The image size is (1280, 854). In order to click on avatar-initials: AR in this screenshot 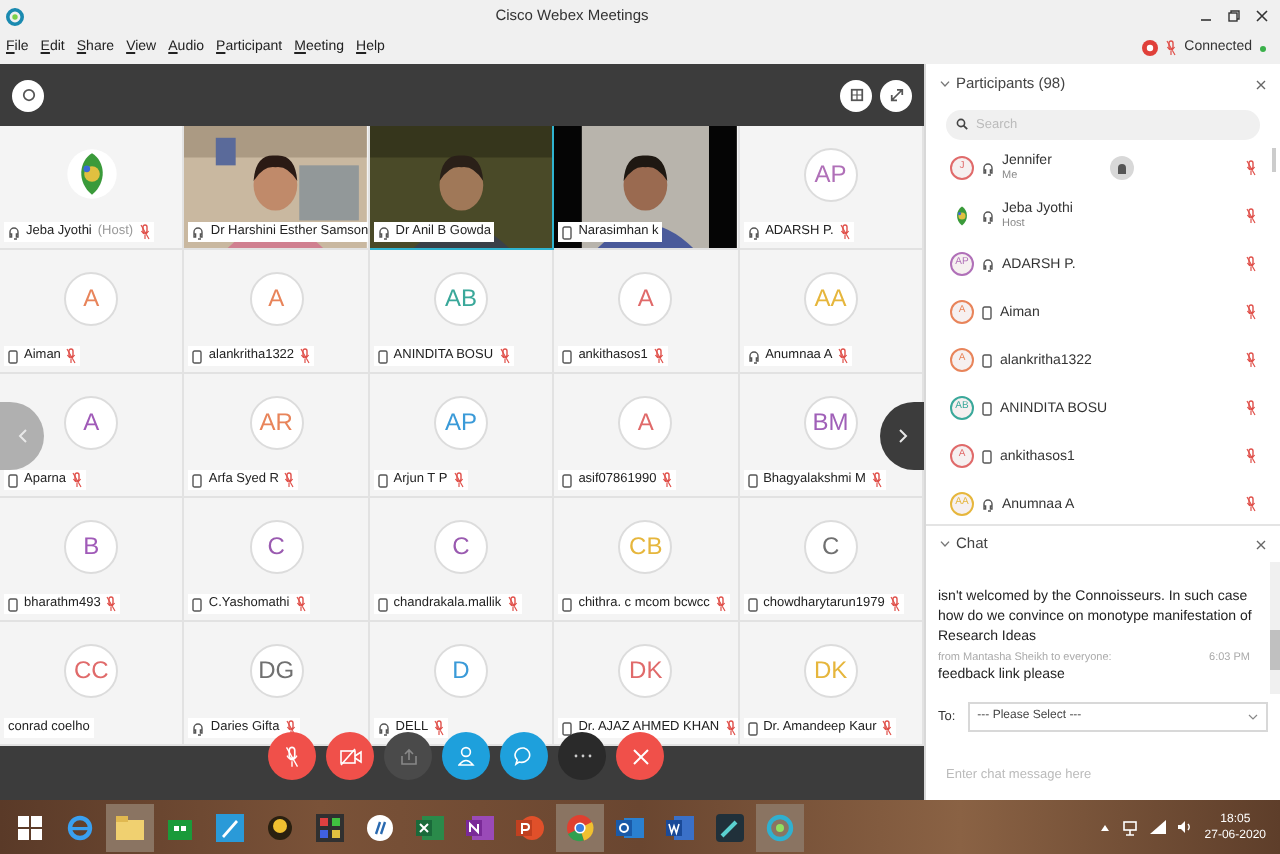, I will do `click(276, 422)`.